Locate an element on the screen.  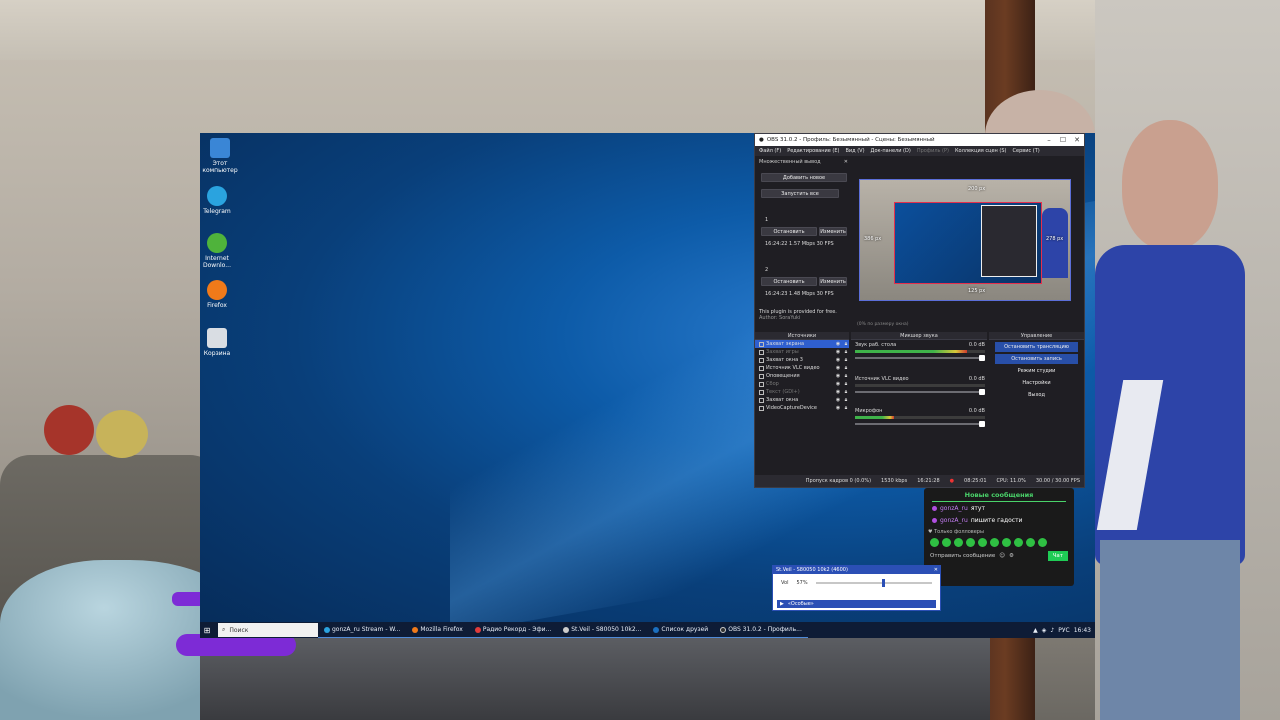
desktop-icon-recycle-bin: Корзина is located at coordinates (218, 342).